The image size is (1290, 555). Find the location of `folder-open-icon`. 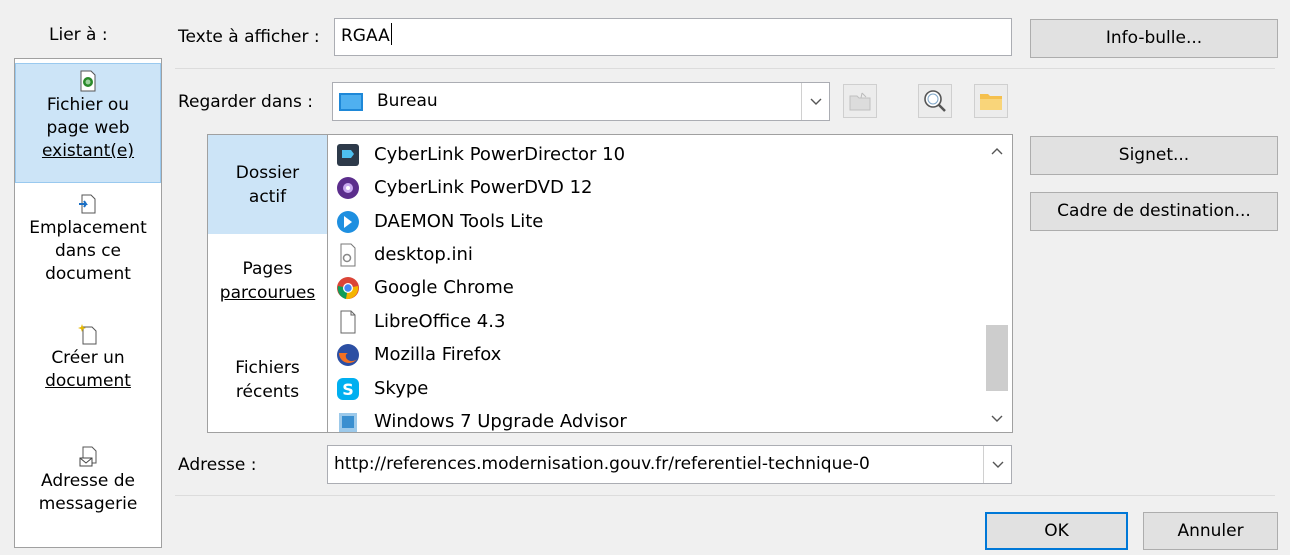

folder-open-icon is located at coordinates (991, 102).